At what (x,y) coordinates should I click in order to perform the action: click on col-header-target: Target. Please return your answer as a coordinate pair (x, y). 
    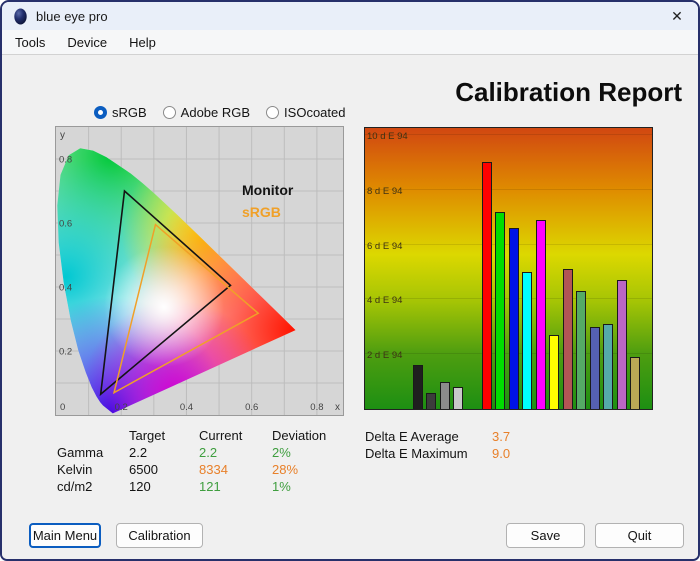
    Looking at the image, I should click on (147, 435).